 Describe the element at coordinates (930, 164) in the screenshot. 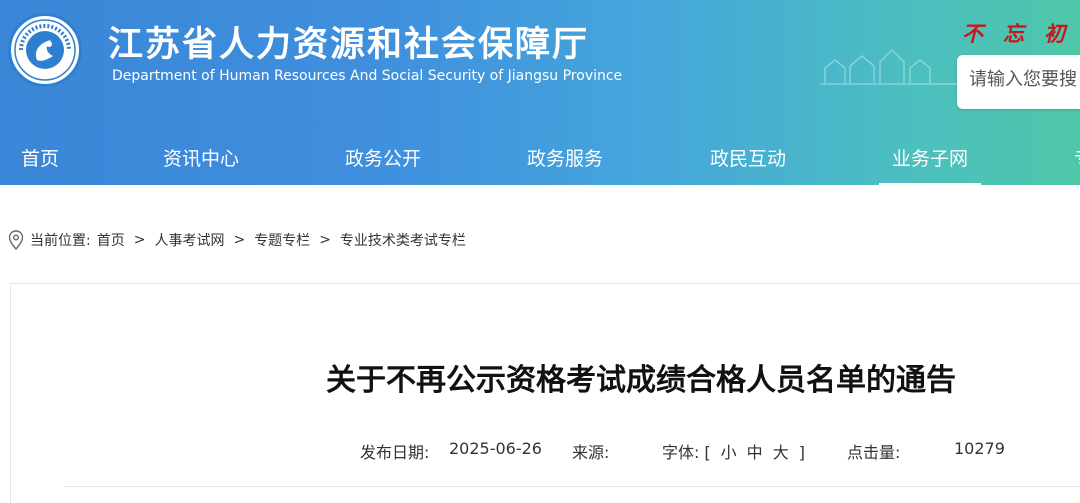

I see `nav-item-business-subnet: 业务子网` at that location.